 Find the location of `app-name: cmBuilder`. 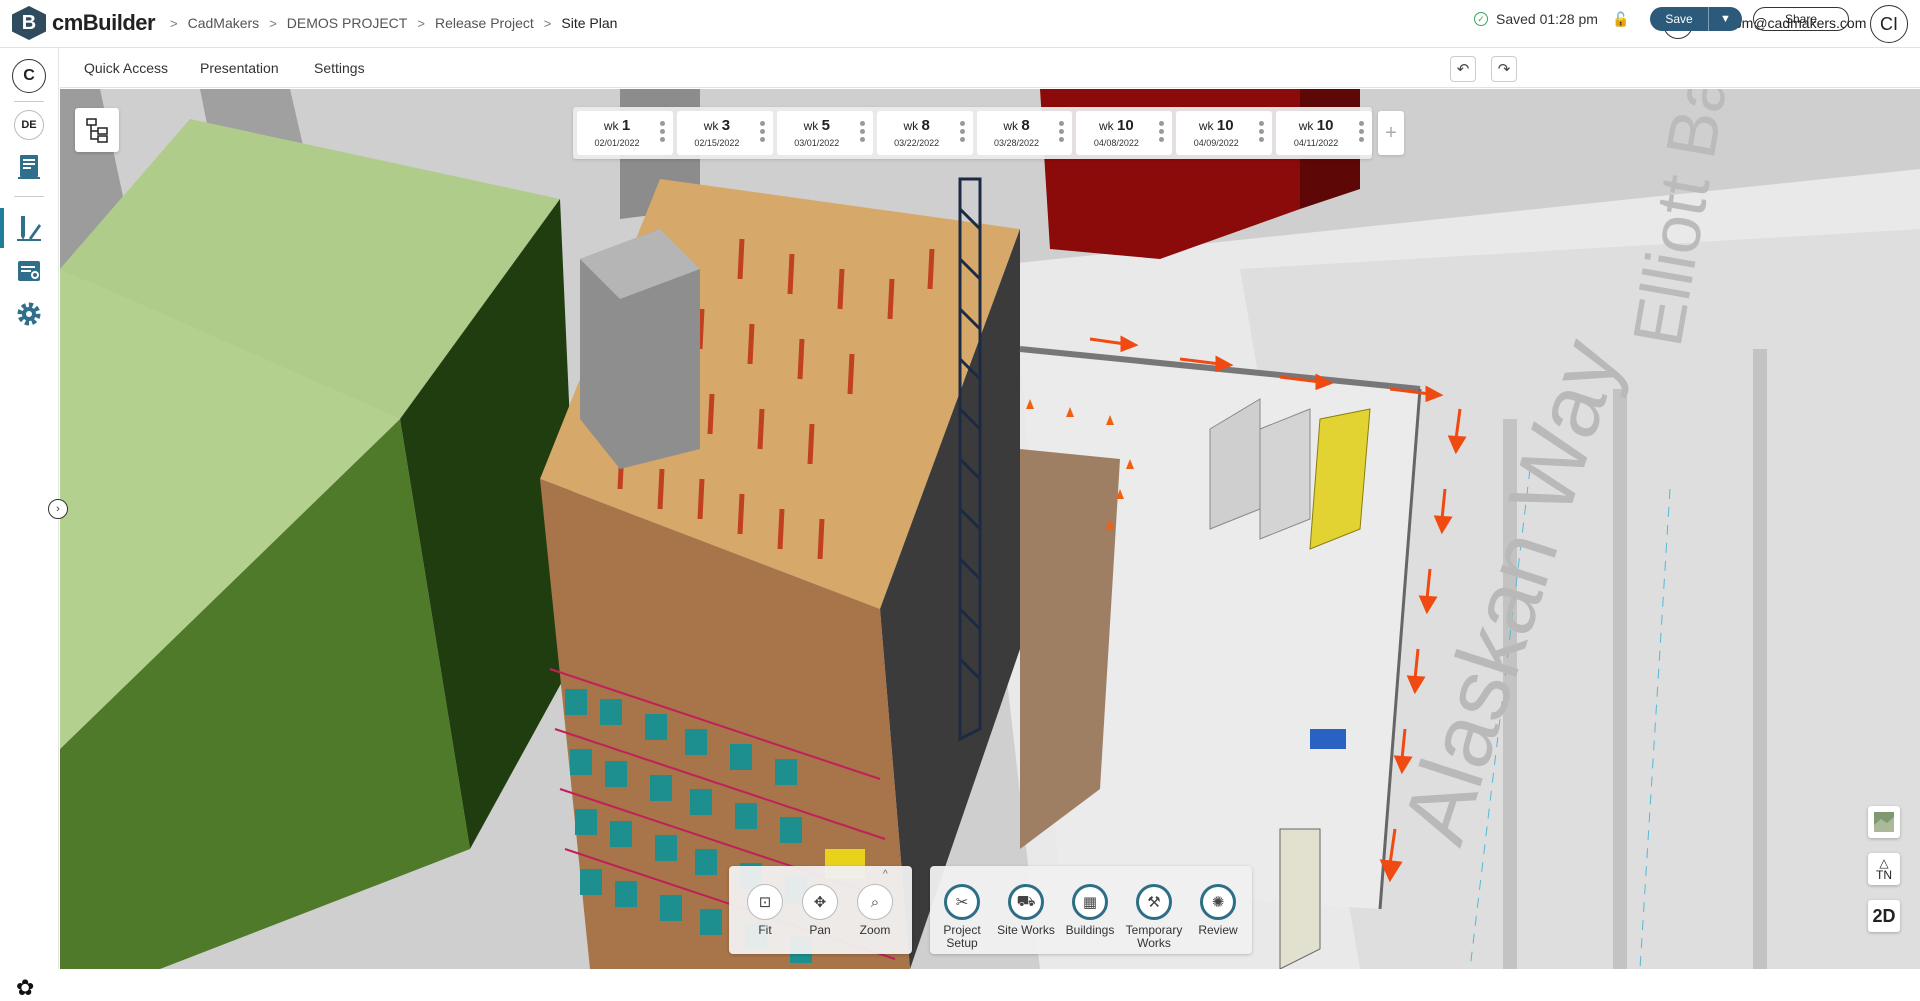

app-name: cmBuilder is located at coordinates (104, 22).